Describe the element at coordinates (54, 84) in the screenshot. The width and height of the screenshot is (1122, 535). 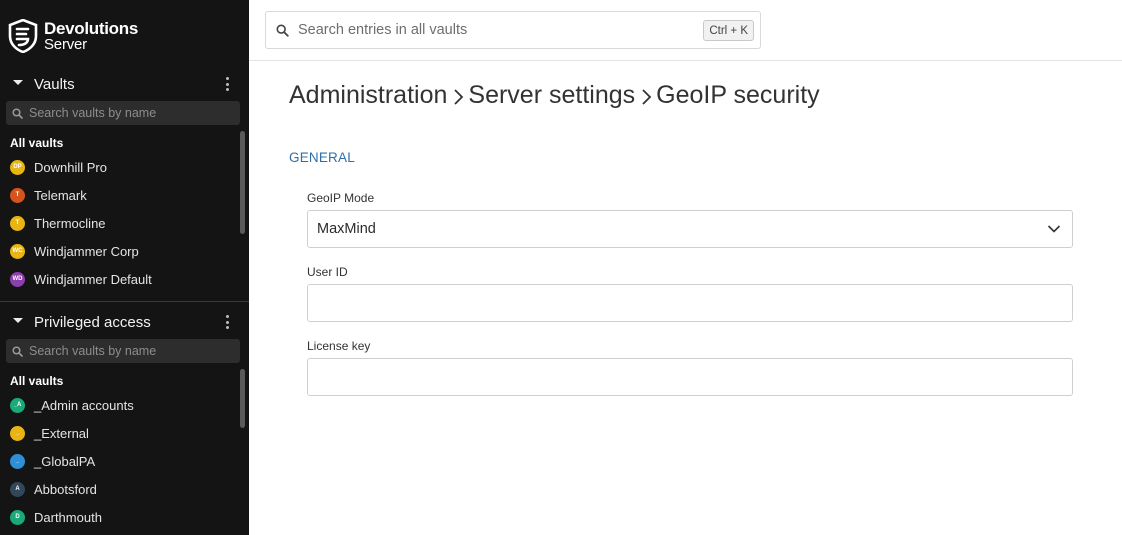
I see `vaults-section-title: Vaults` at that location.